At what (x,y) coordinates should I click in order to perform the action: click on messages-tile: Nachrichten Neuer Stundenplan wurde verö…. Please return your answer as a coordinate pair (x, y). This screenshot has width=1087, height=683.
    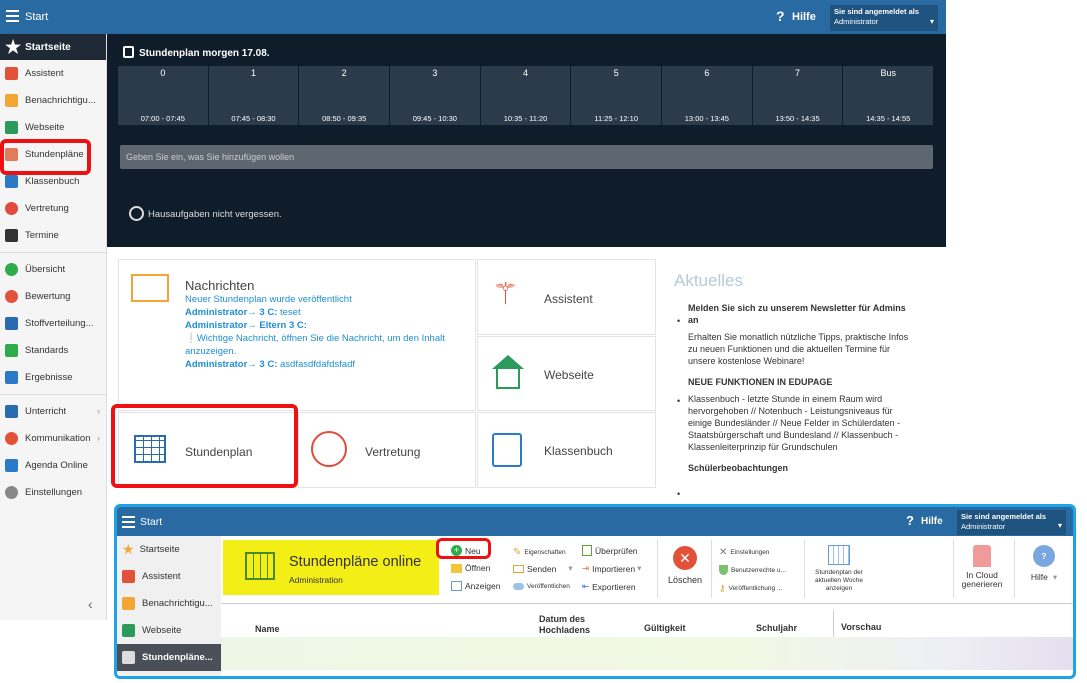
    Looking at the image, I should click on (297, 335).